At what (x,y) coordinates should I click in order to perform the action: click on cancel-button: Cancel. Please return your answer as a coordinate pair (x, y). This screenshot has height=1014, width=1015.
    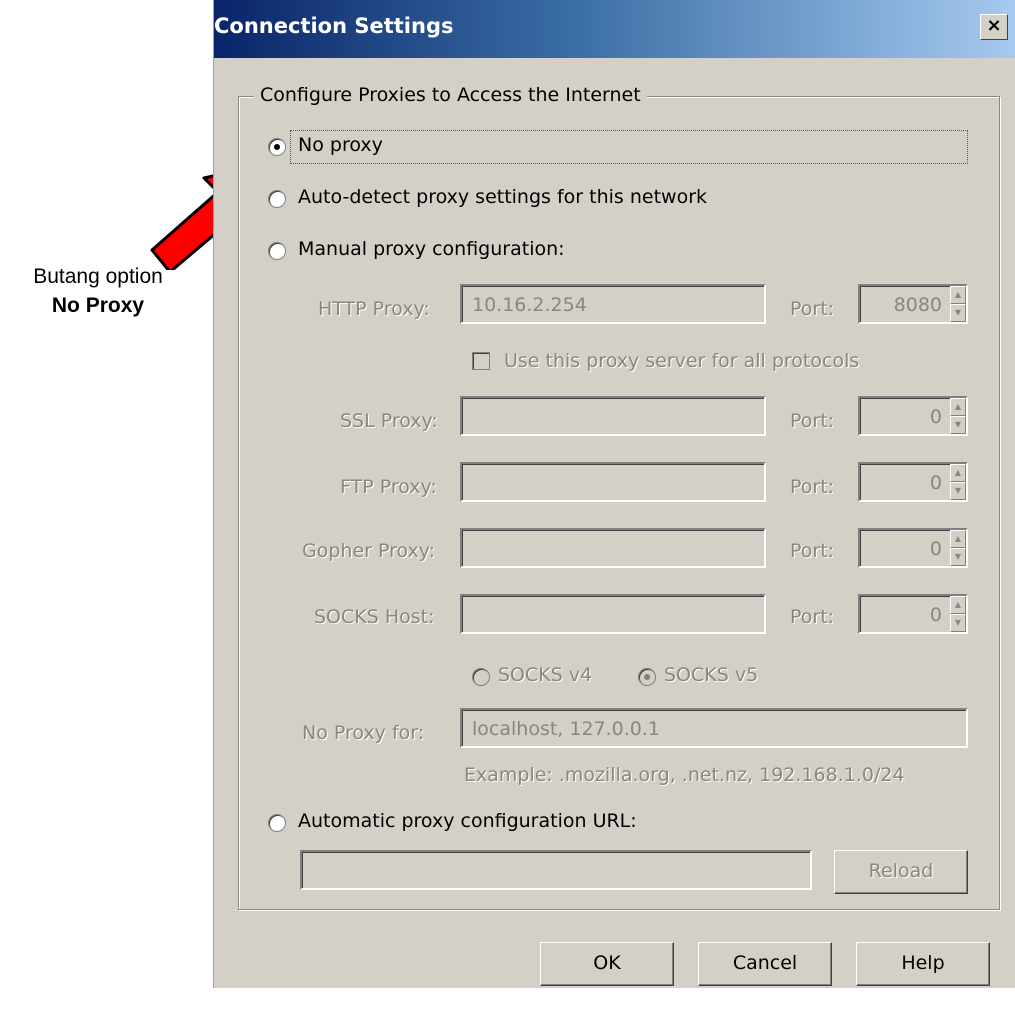
    Looking at the image, I should click on (765, 964).